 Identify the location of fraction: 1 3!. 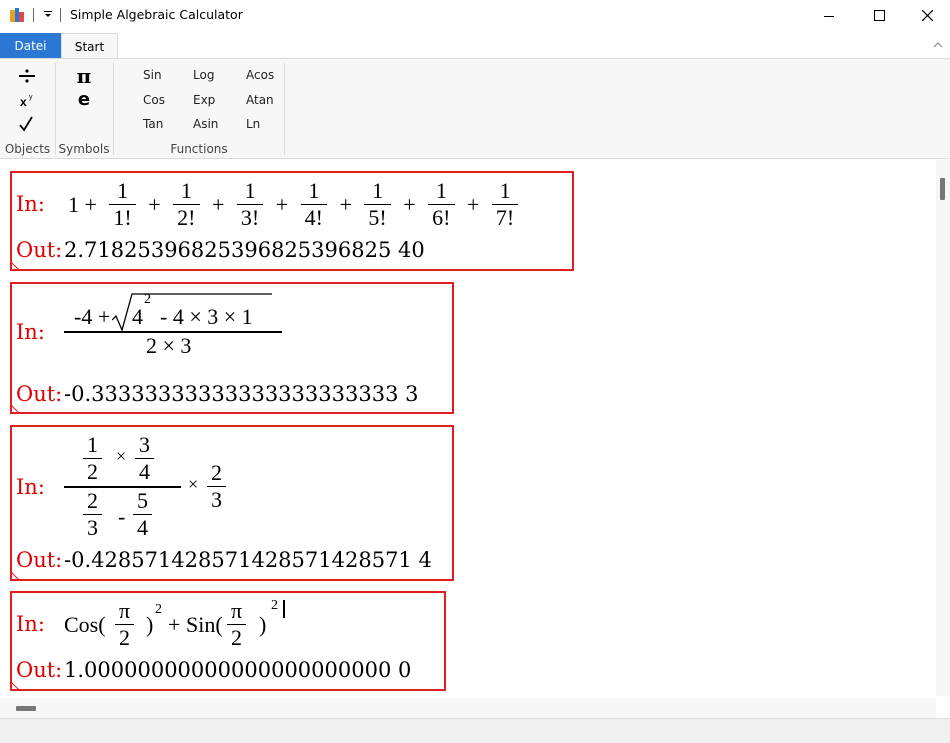
(250, 204).